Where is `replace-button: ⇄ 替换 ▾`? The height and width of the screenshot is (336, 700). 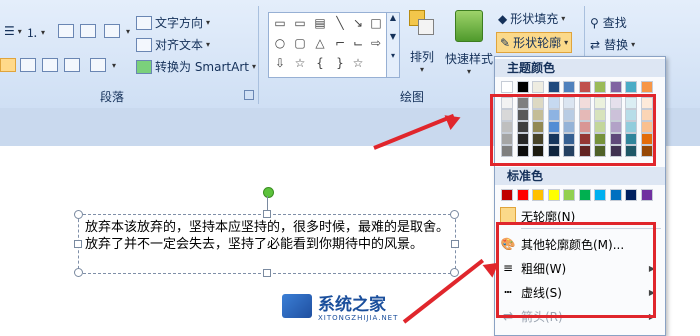 replace-button: ⇄ 替换 ▾ is located at coordinates (612, 44).